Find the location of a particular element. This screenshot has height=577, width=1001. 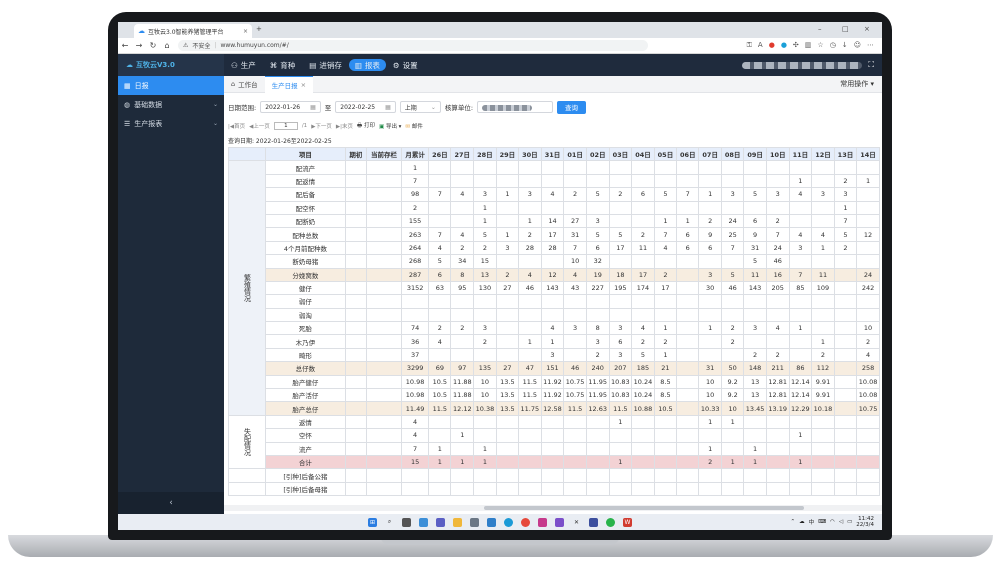

first-page-button: |◀首页 is located at coordinates (236, 126).